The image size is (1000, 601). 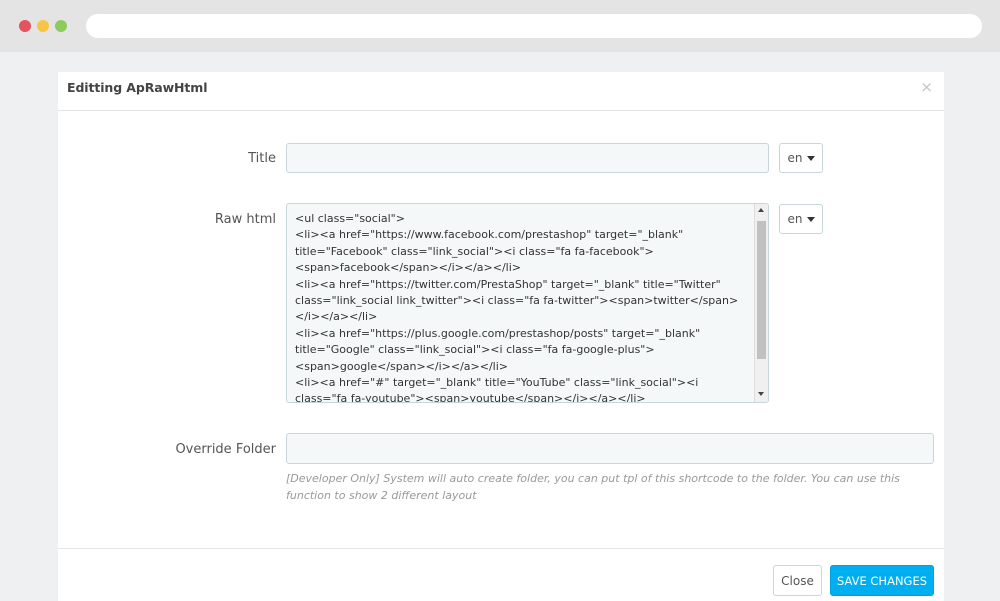 I want to click on textarea-scrollbar, so click(x=761, y=303).